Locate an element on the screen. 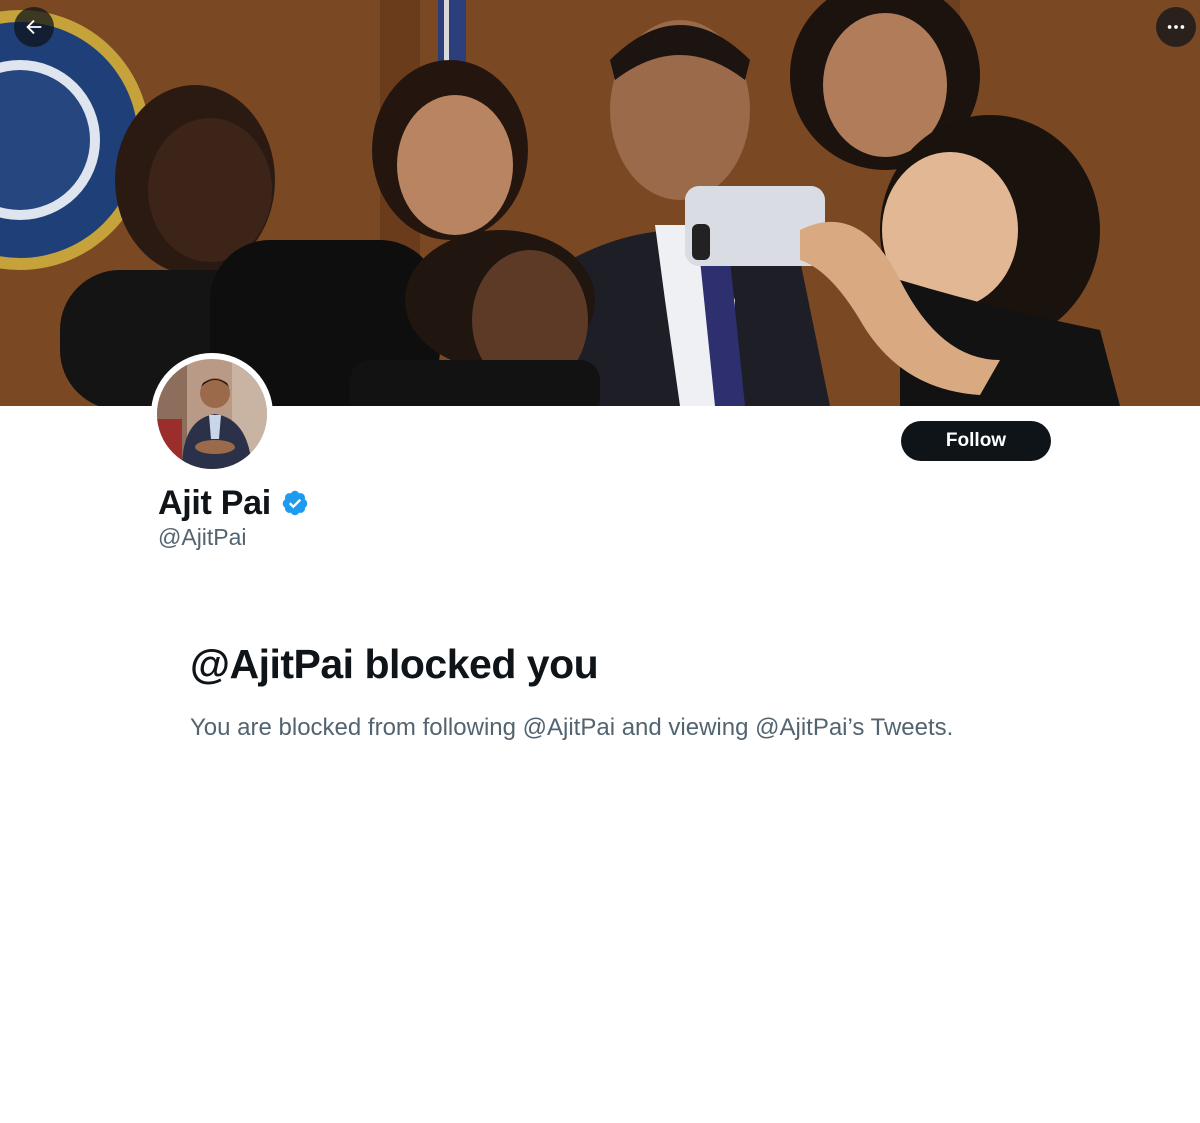 The width and height of the screenshot is (1200, 1123). more-horizontal-icon is located at coordinates (1176, 27).